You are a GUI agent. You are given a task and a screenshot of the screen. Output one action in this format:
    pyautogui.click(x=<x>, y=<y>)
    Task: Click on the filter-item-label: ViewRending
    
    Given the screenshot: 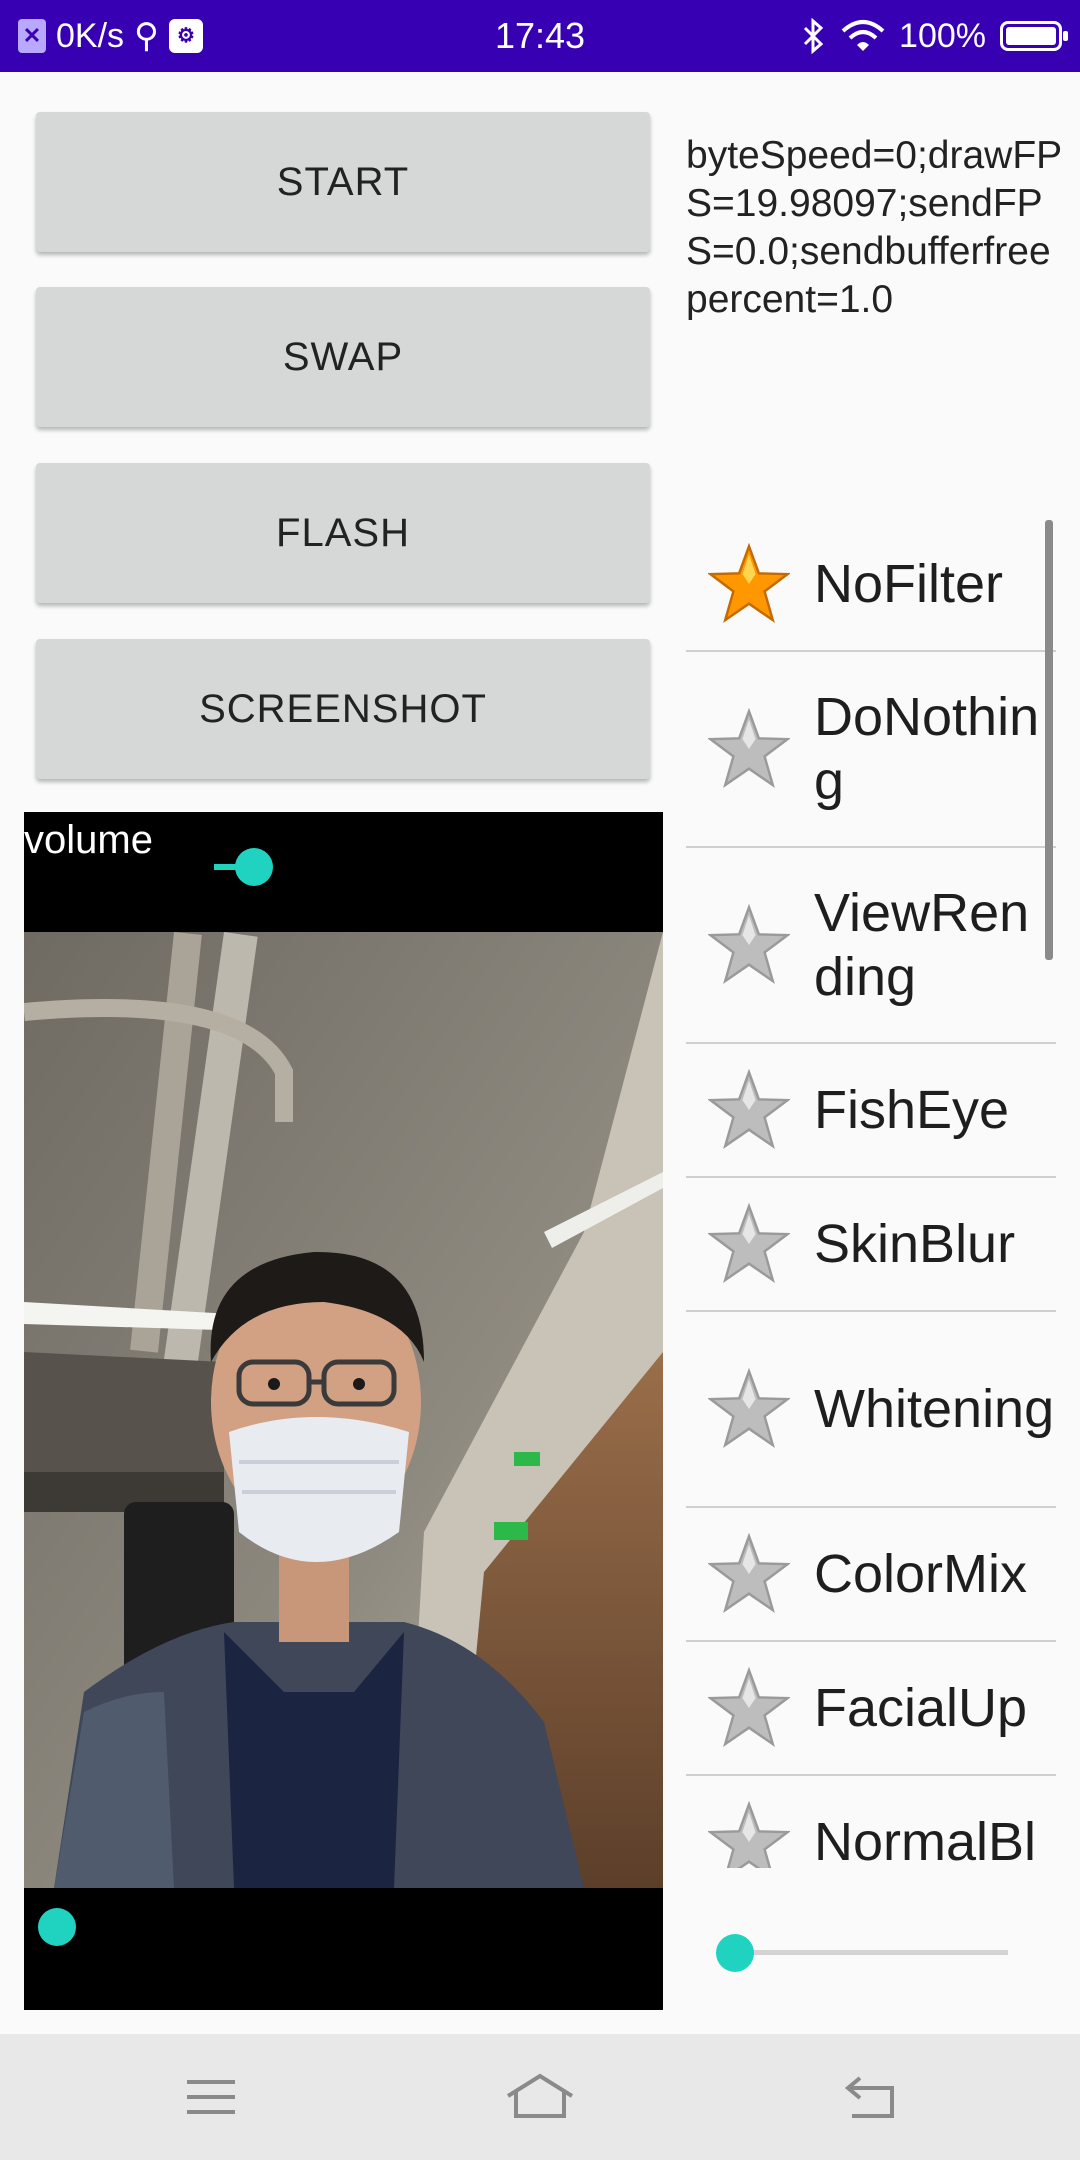 What is the action you would take?
    pyautogui.click(x=922, y=945)
    